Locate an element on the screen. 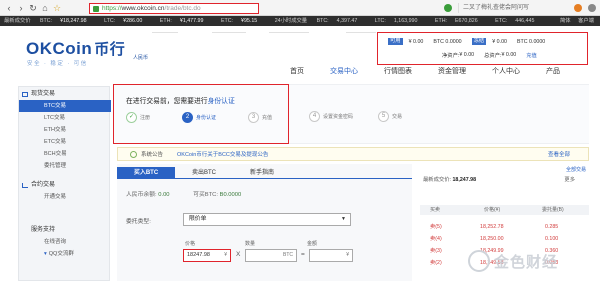 This screenshot has width=600, height=281. lightning-icon is located at coordinates (448, 8).